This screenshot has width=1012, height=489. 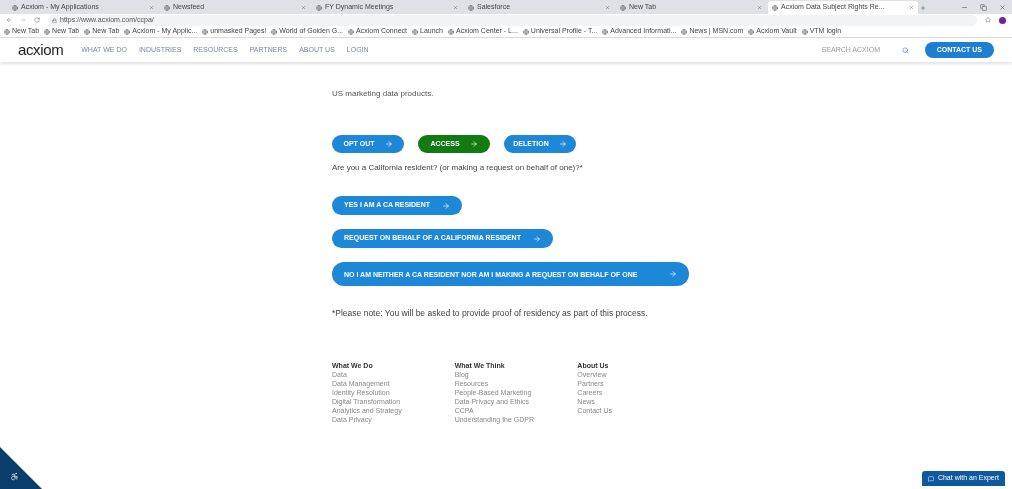 I want to click on logo: acxiom, so click(x=41, y=50).